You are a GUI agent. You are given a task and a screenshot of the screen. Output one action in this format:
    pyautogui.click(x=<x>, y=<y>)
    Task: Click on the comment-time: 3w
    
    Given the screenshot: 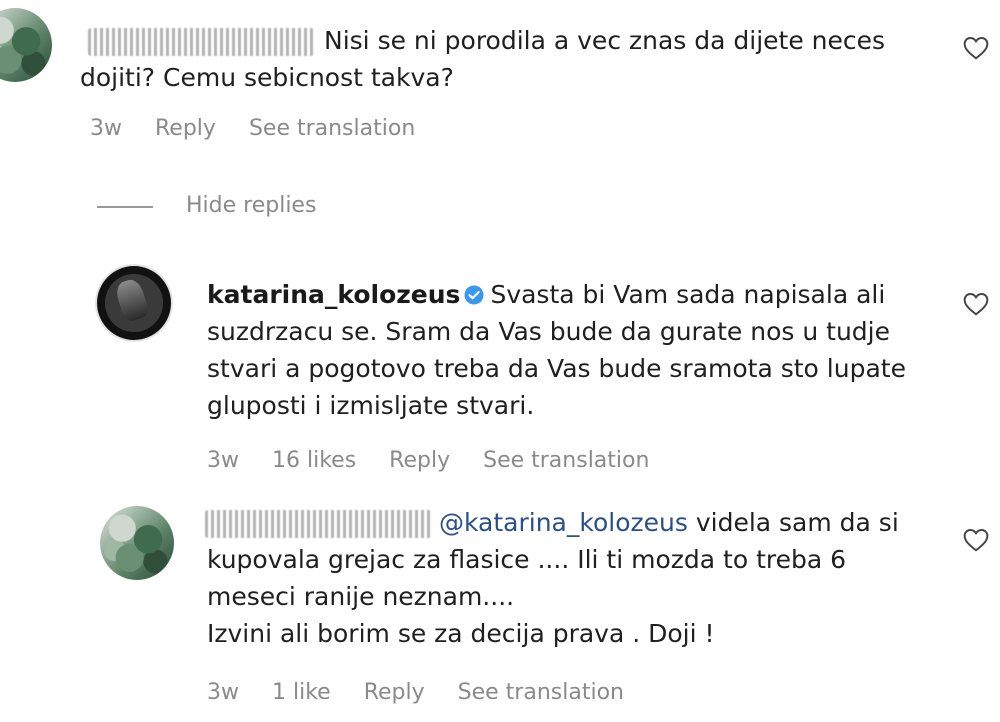 What is the action you would take?
    pyautogui.click(x=106, y=128)
    